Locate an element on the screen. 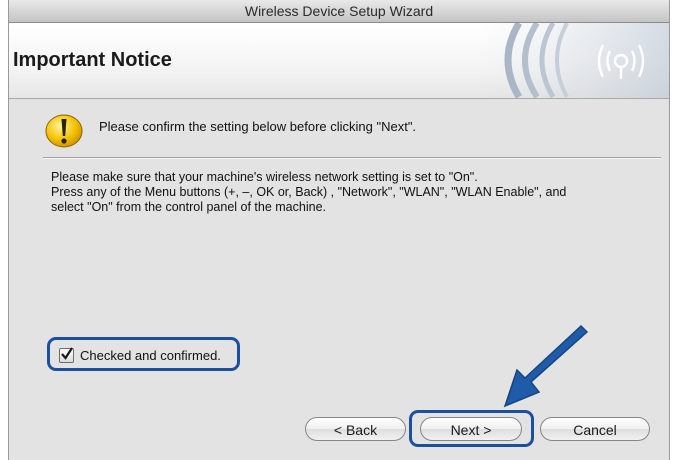 The width and height of the screenshot is (678, 460). warning-icon is located at coordinates (64, 131).